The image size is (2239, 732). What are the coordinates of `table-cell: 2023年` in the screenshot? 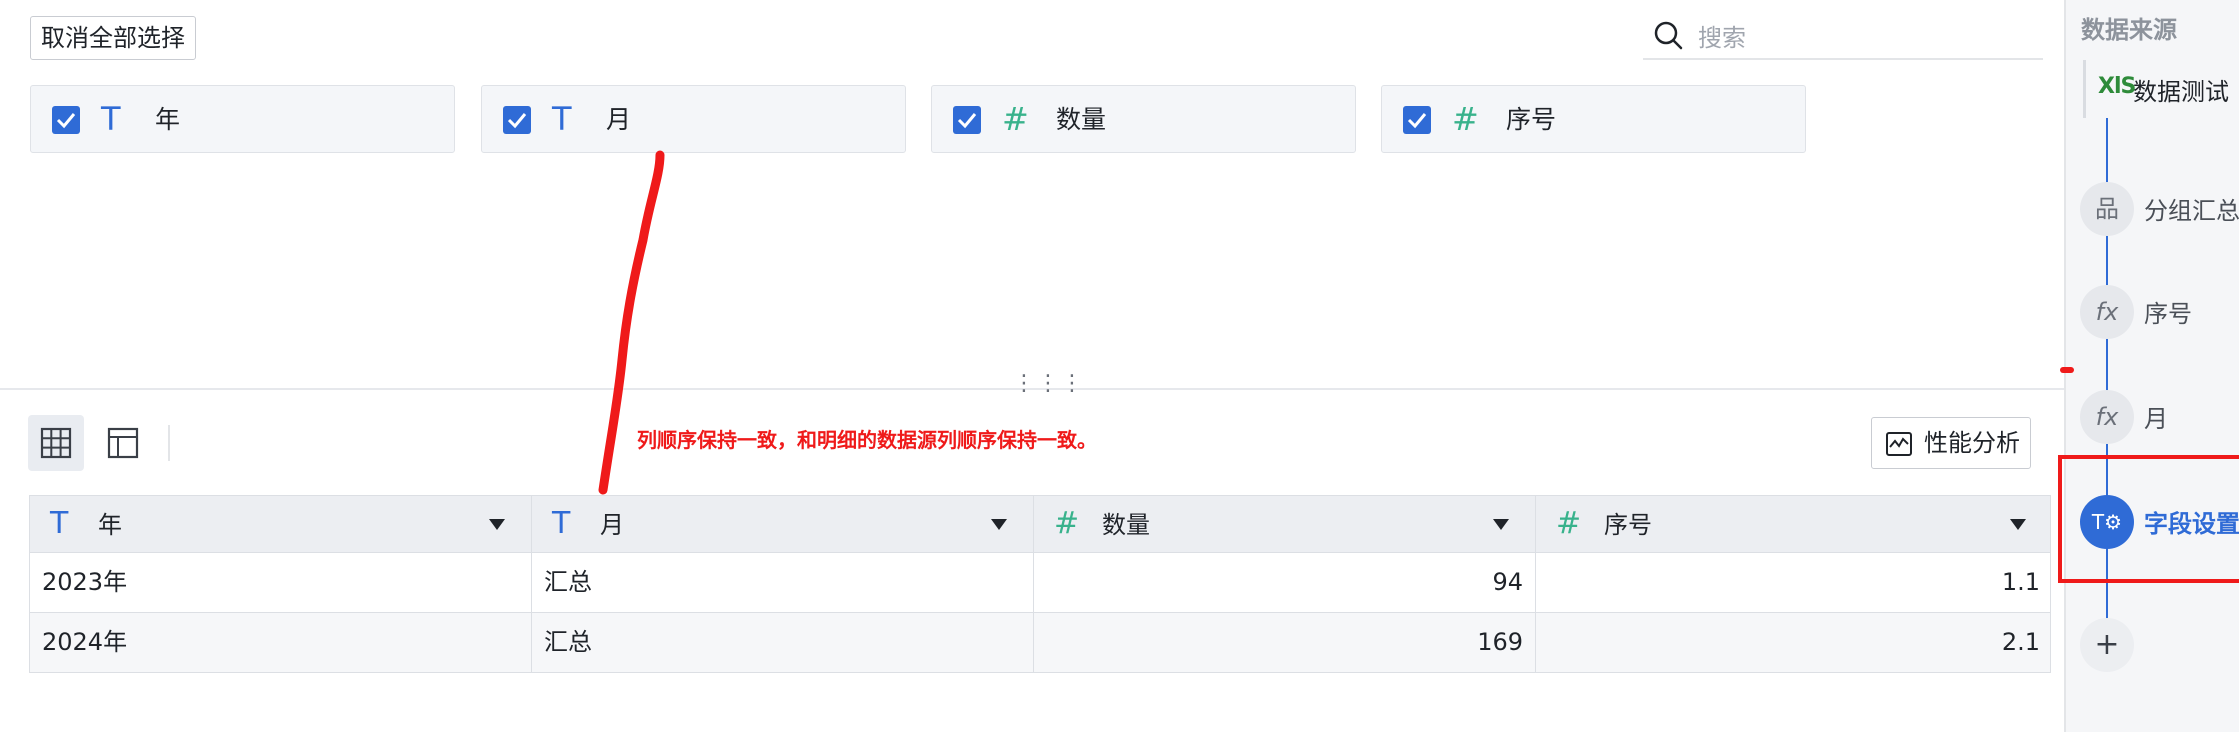 It's located at (281, 582).